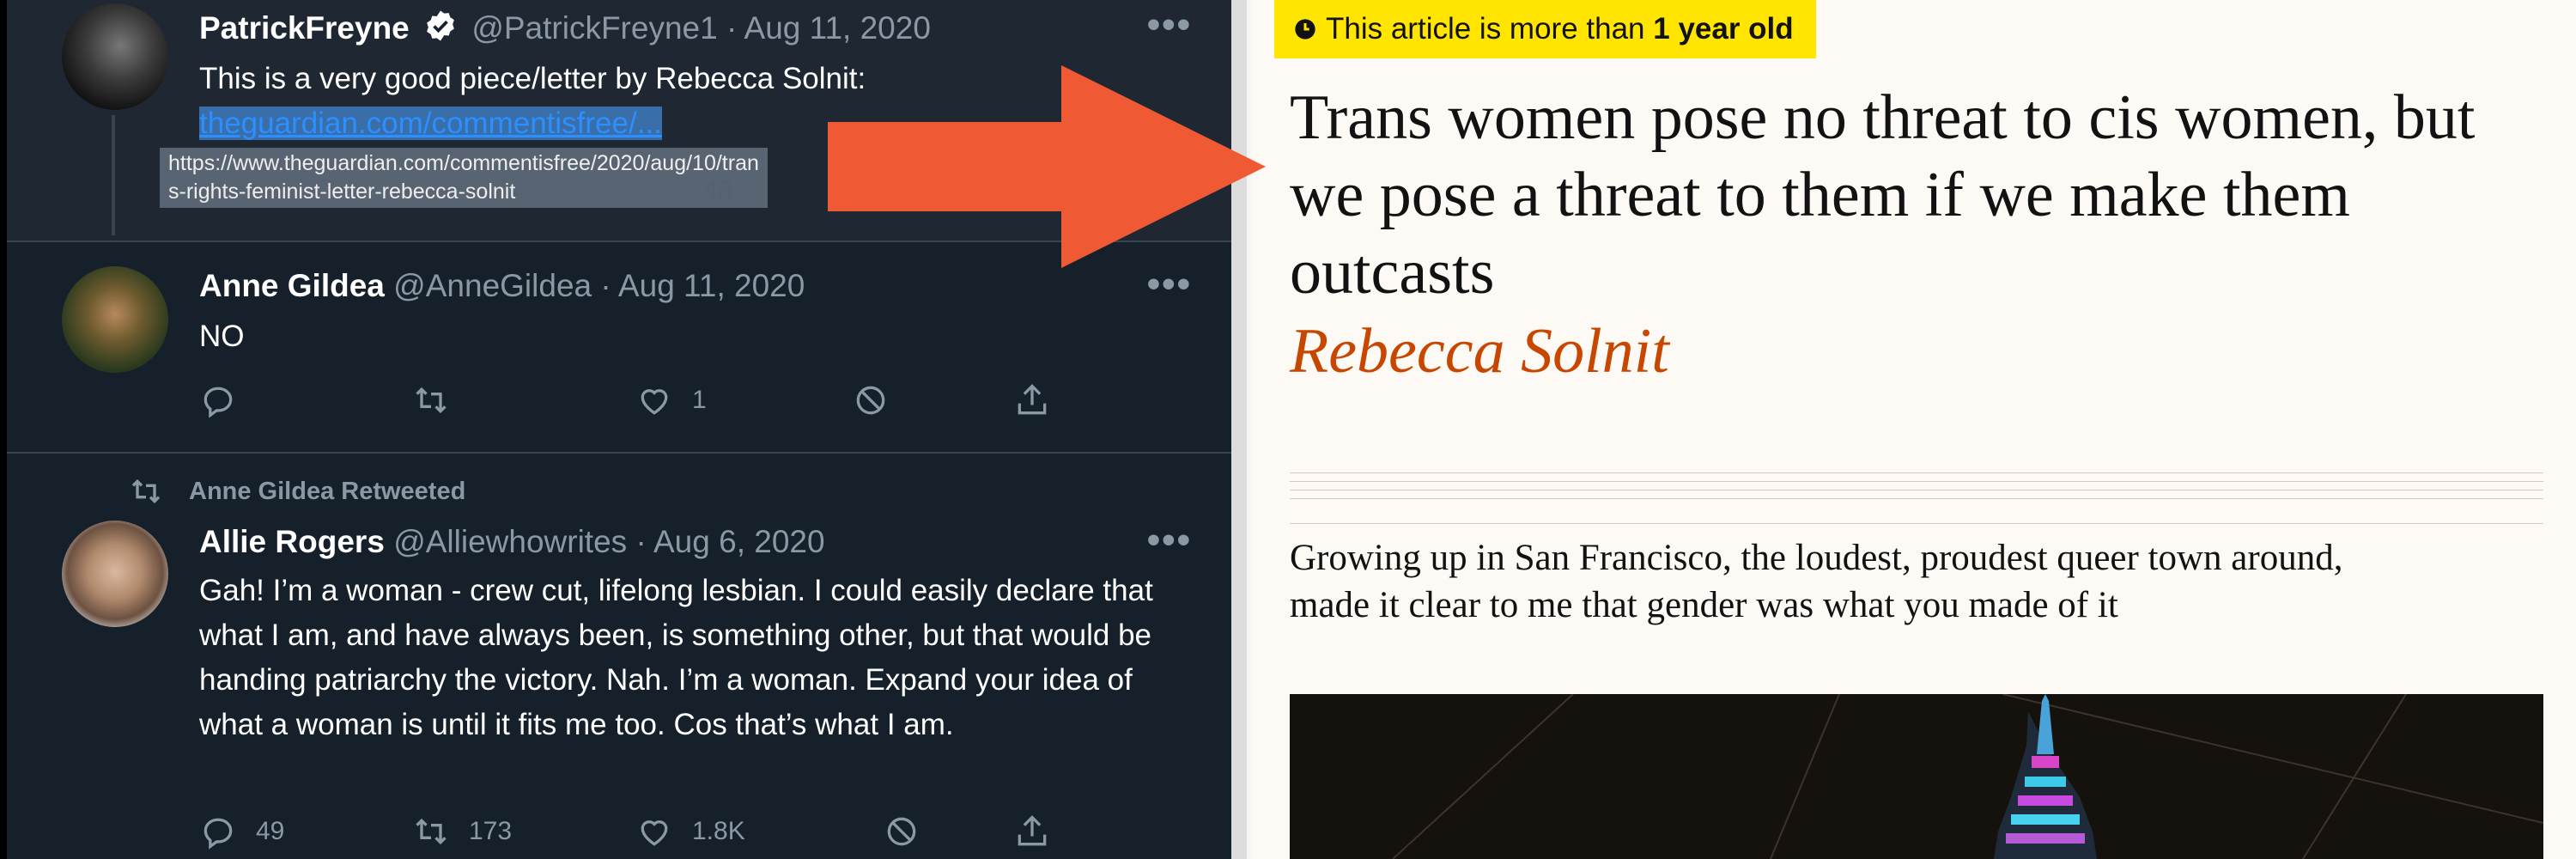 The height and width of the screenshot is (859, 2576). I want to click on tweet-actions: 1, so click(629, 406).